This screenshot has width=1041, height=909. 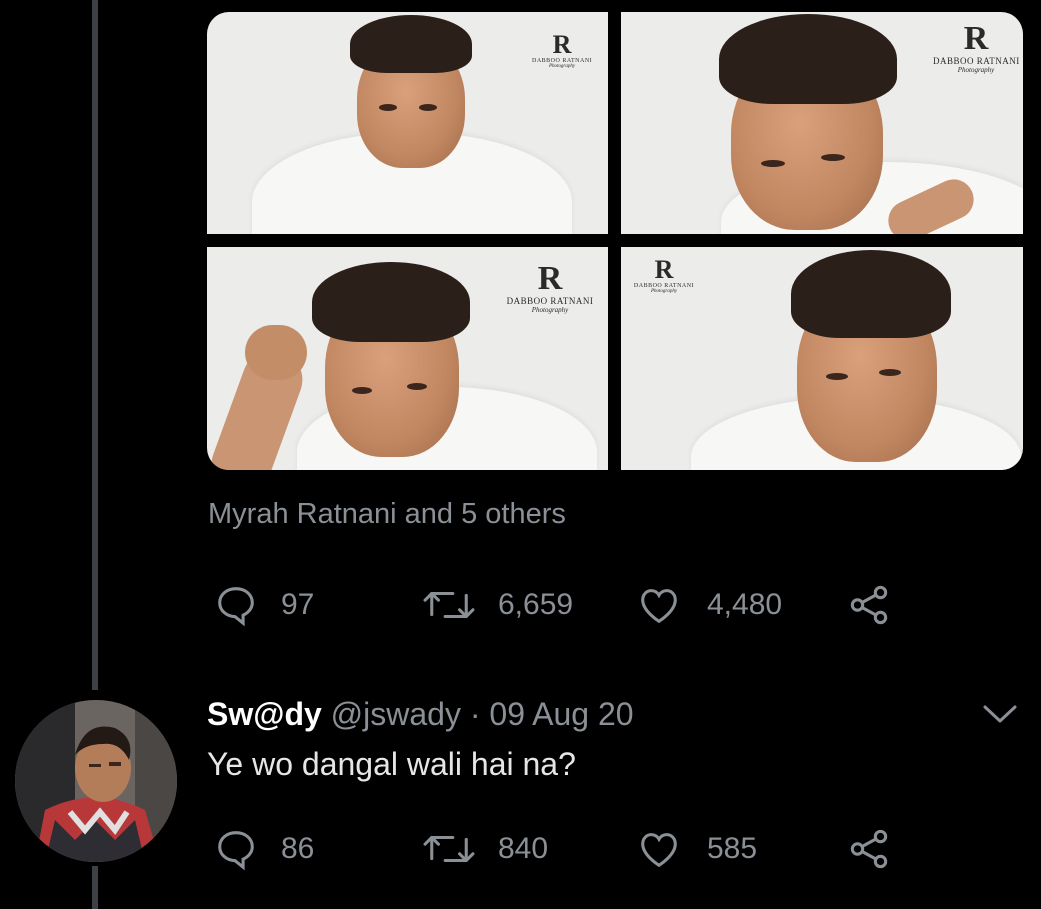 I want to click on avatar, so click(x=96, y=781).